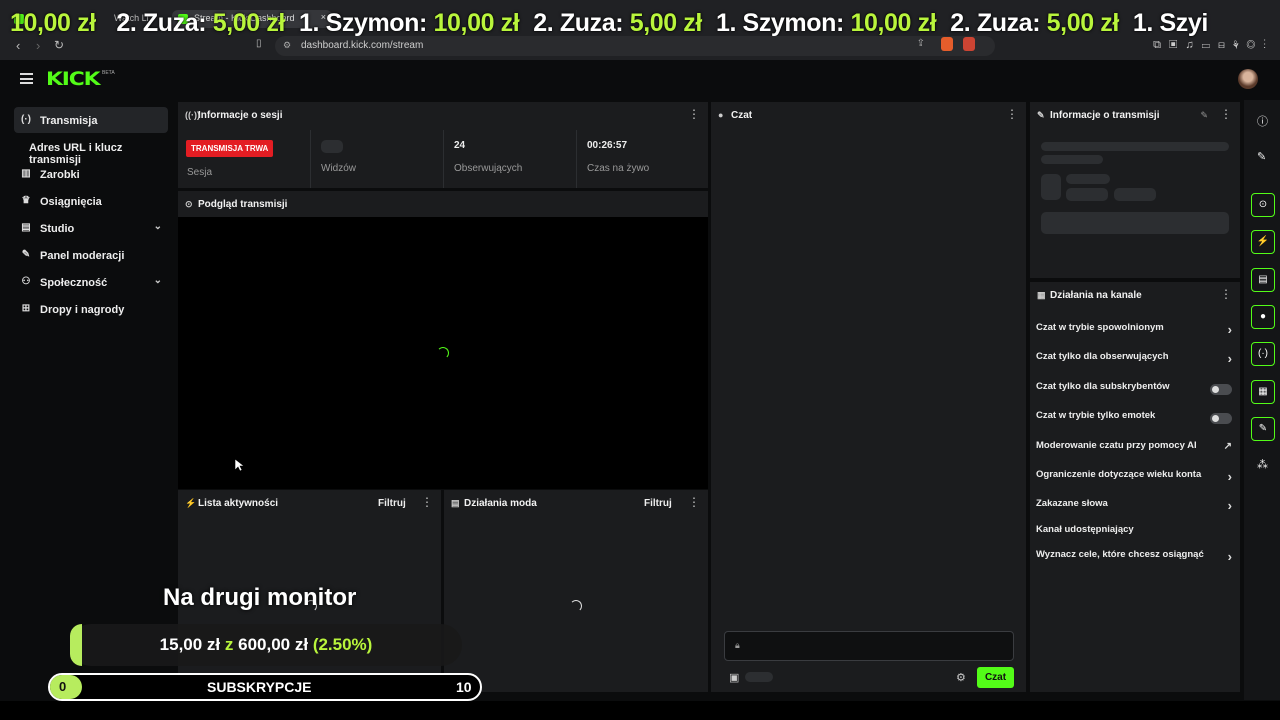 The width and height of the screenshot is (1280, 720). Describe the element at coordinates (287, 45) in the screenshot. I see `site-info-icon: ⚙` at that location.